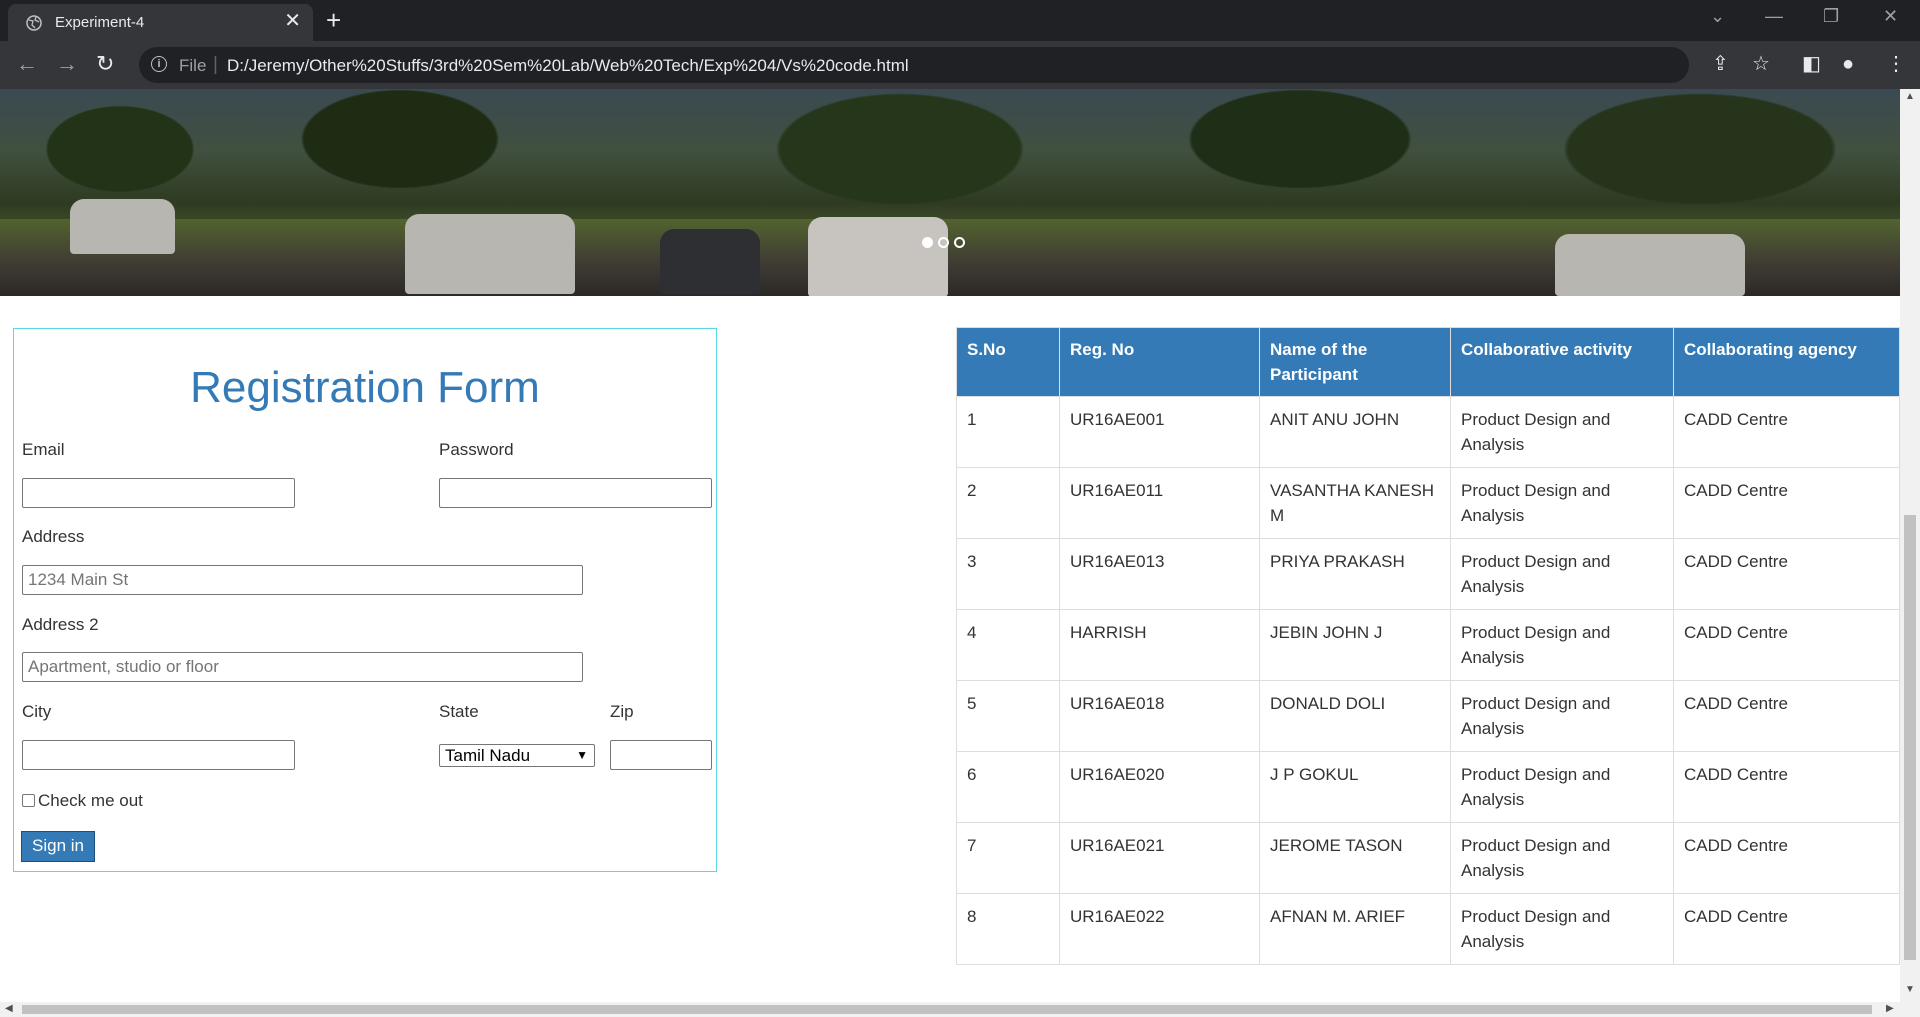 Image resolution: width=1920 pixels, height=1017 pixels. Describe the element at coordinates (9, 1008) in the screenshot. I see `scroll-left-icon: ◀` at that location.